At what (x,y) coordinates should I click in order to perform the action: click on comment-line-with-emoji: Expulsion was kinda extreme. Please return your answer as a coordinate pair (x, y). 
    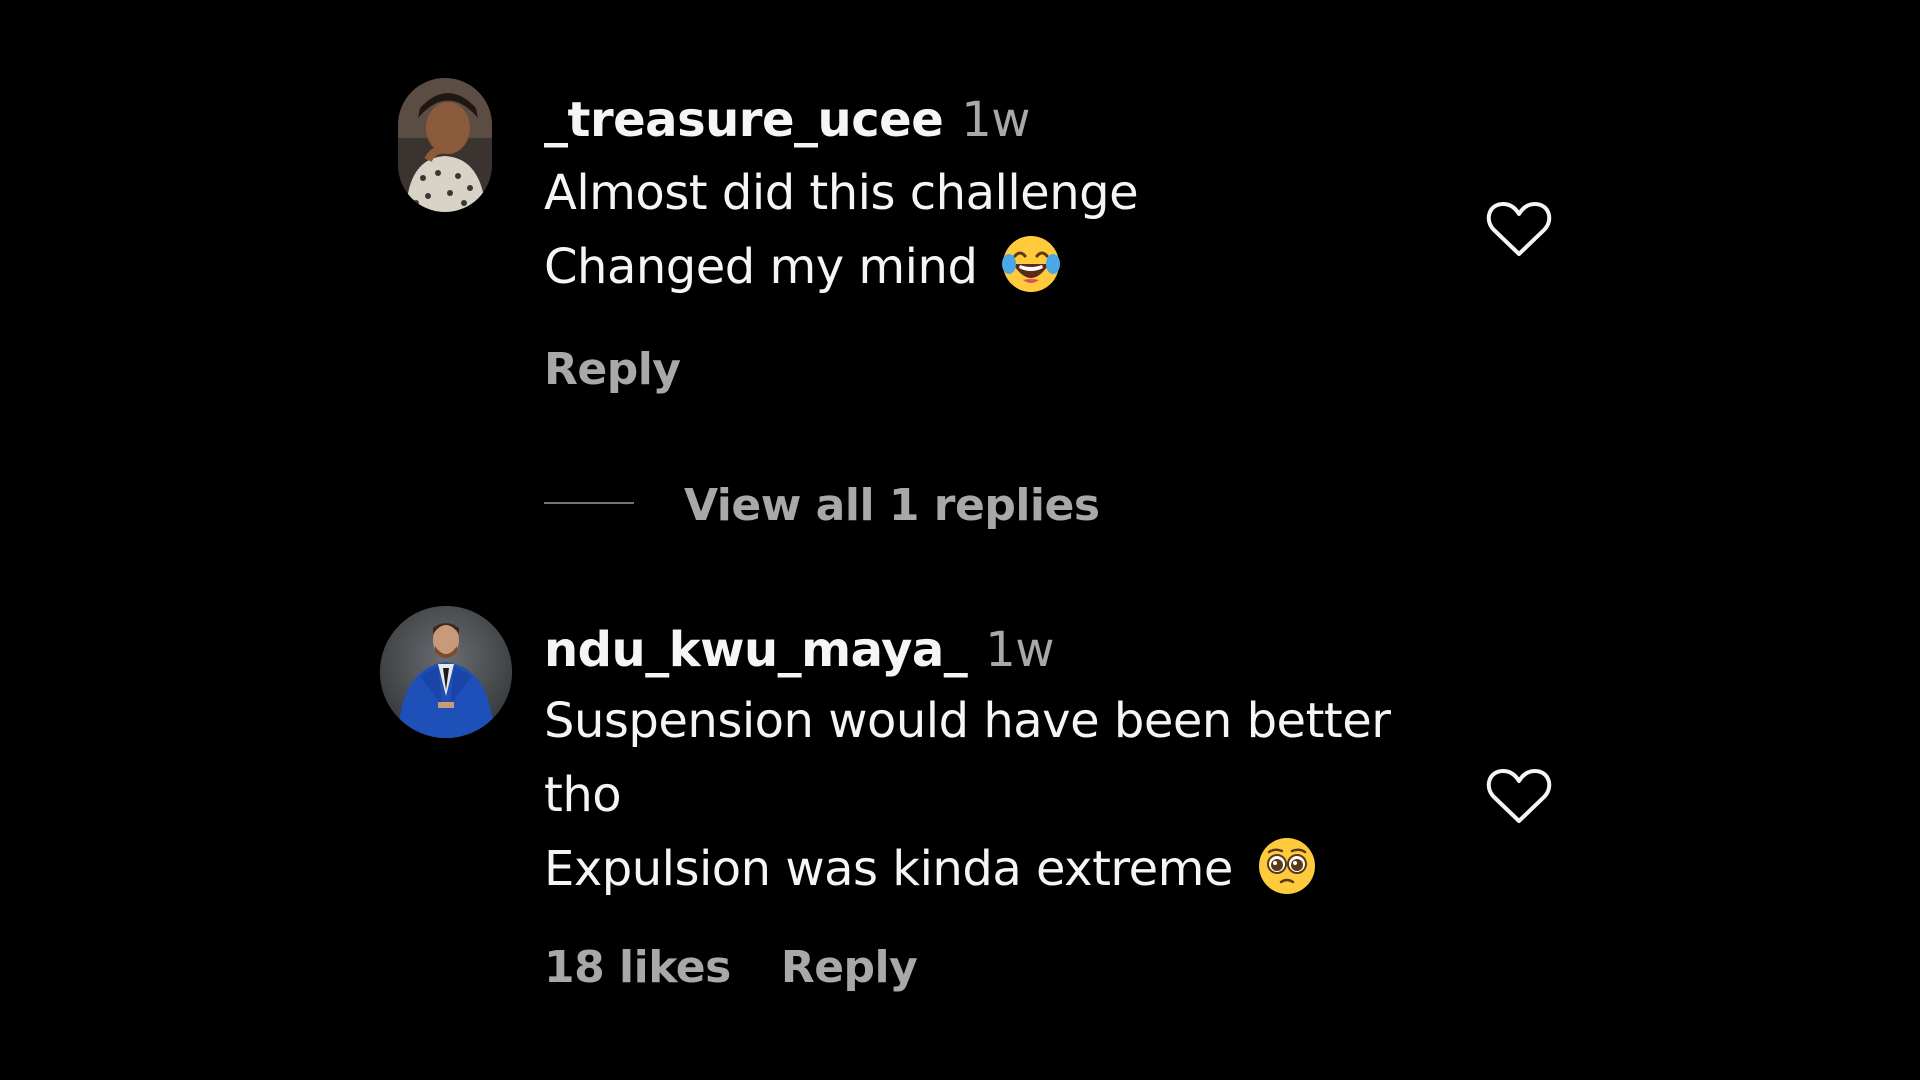
    Looking at the image, I should click on (967, 869).